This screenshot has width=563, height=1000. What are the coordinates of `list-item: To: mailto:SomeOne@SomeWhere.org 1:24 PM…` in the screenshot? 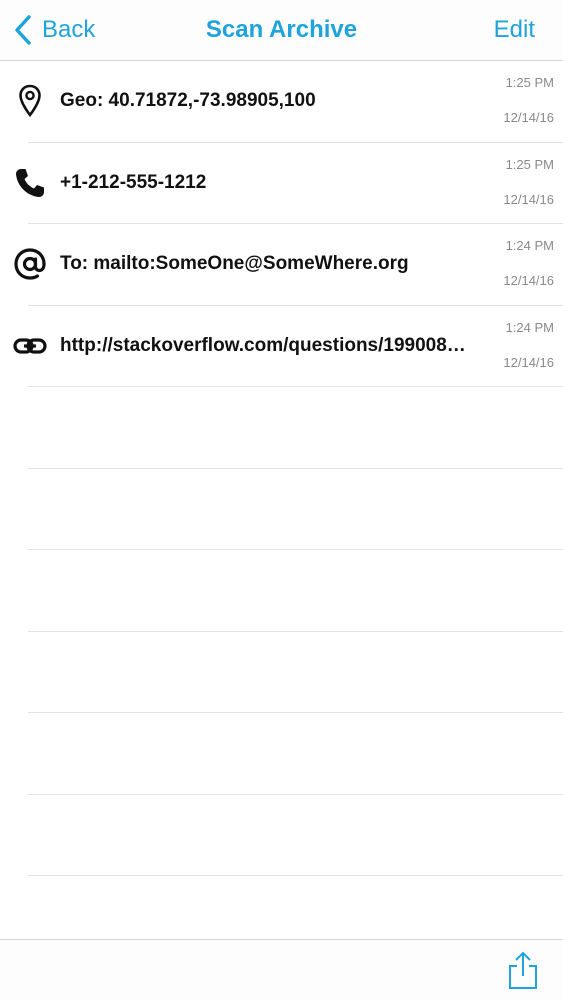 It's located at (281, 265).